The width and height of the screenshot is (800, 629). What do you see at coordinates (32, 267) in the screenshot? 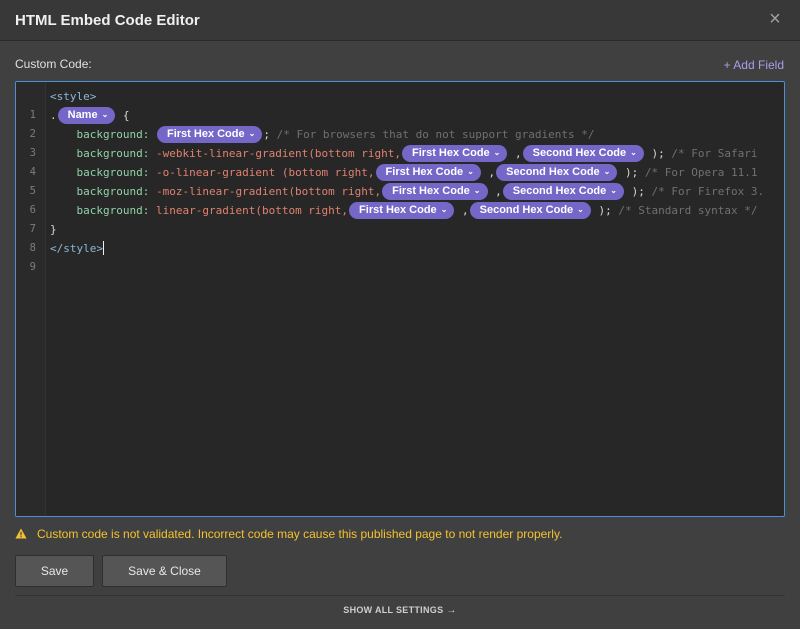
I see `line-number: 9` at bounding box center [32, 267].